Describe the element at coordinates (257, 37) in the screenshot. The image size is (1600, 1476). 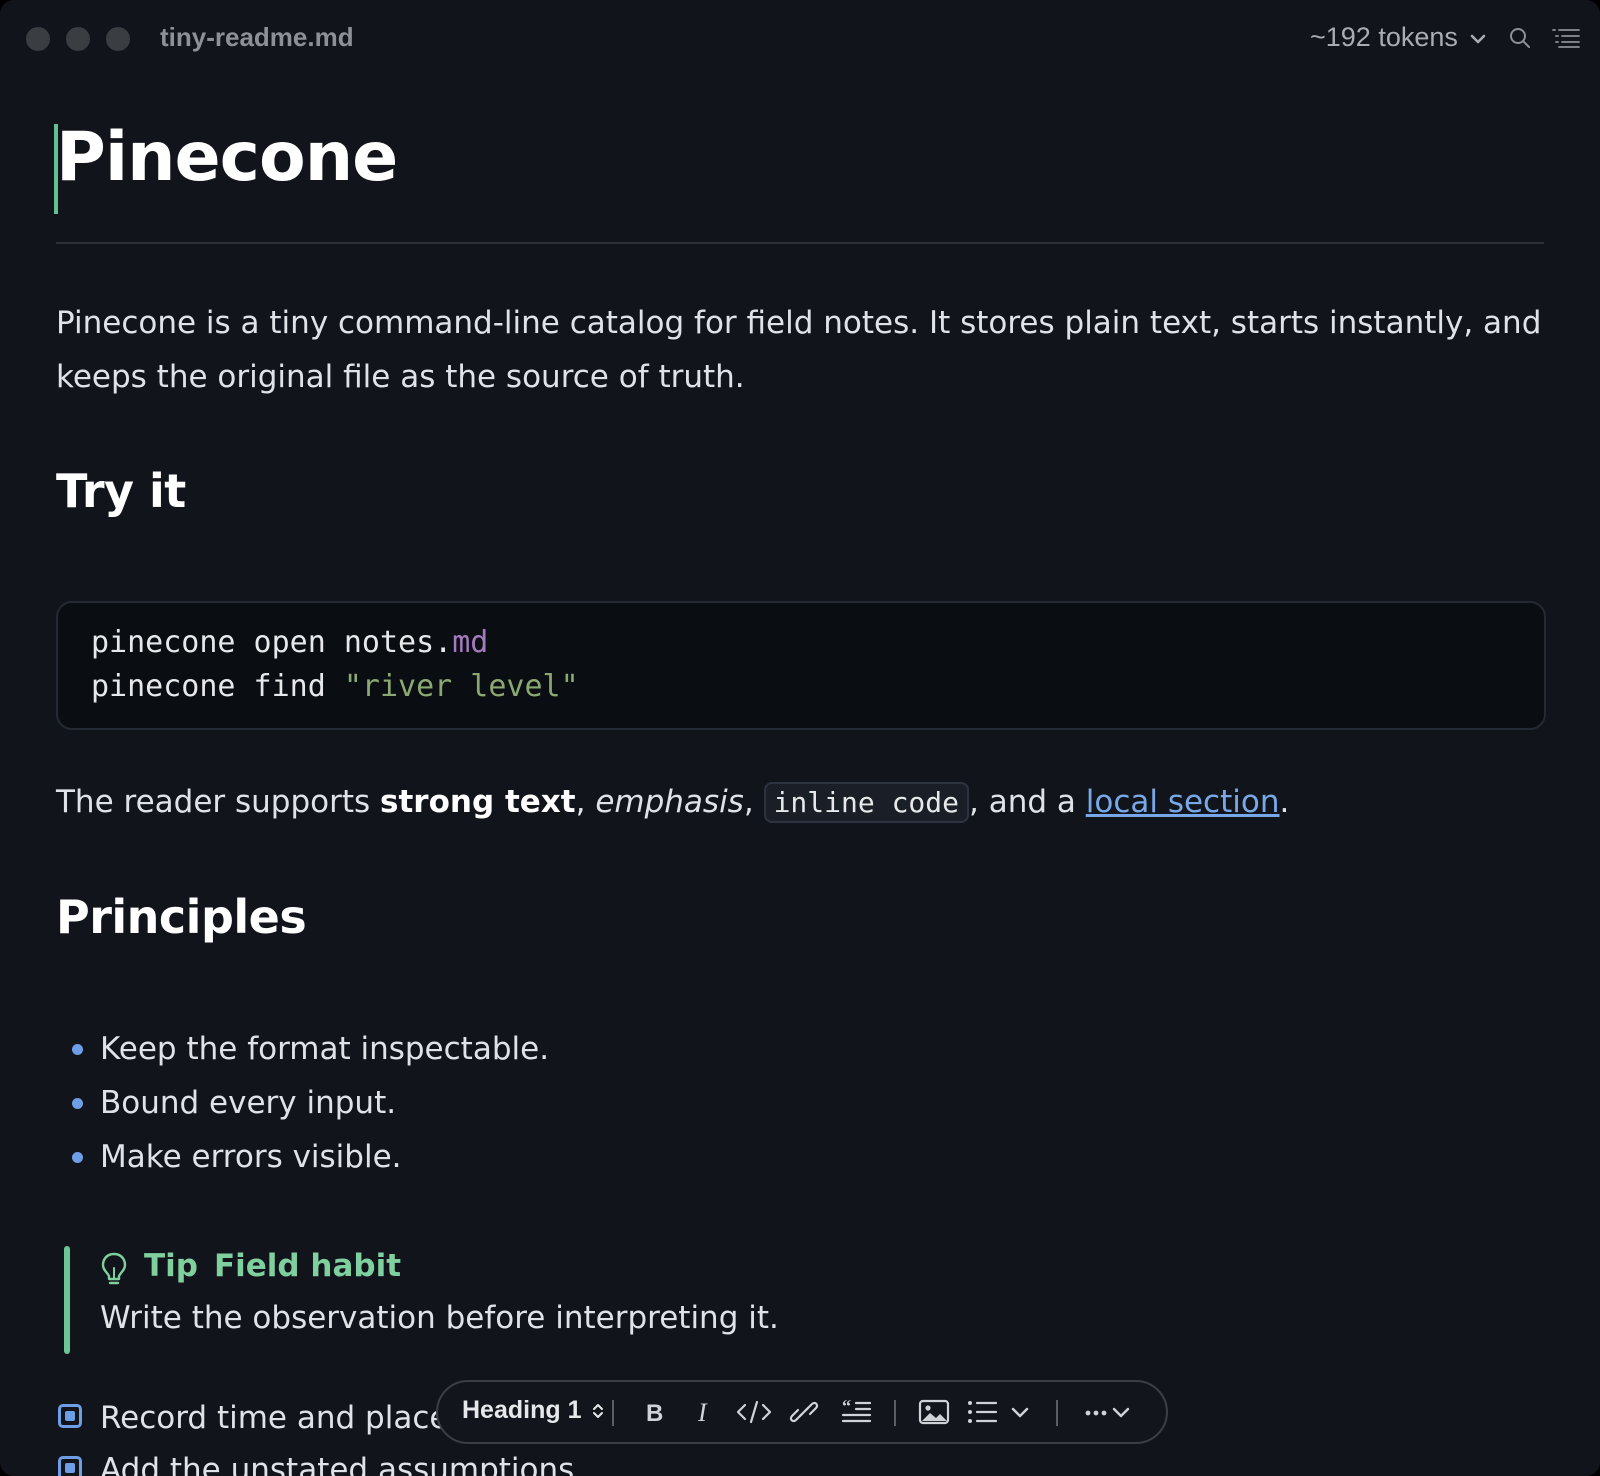
I see `window-title: tiny-readme.md` at that location.